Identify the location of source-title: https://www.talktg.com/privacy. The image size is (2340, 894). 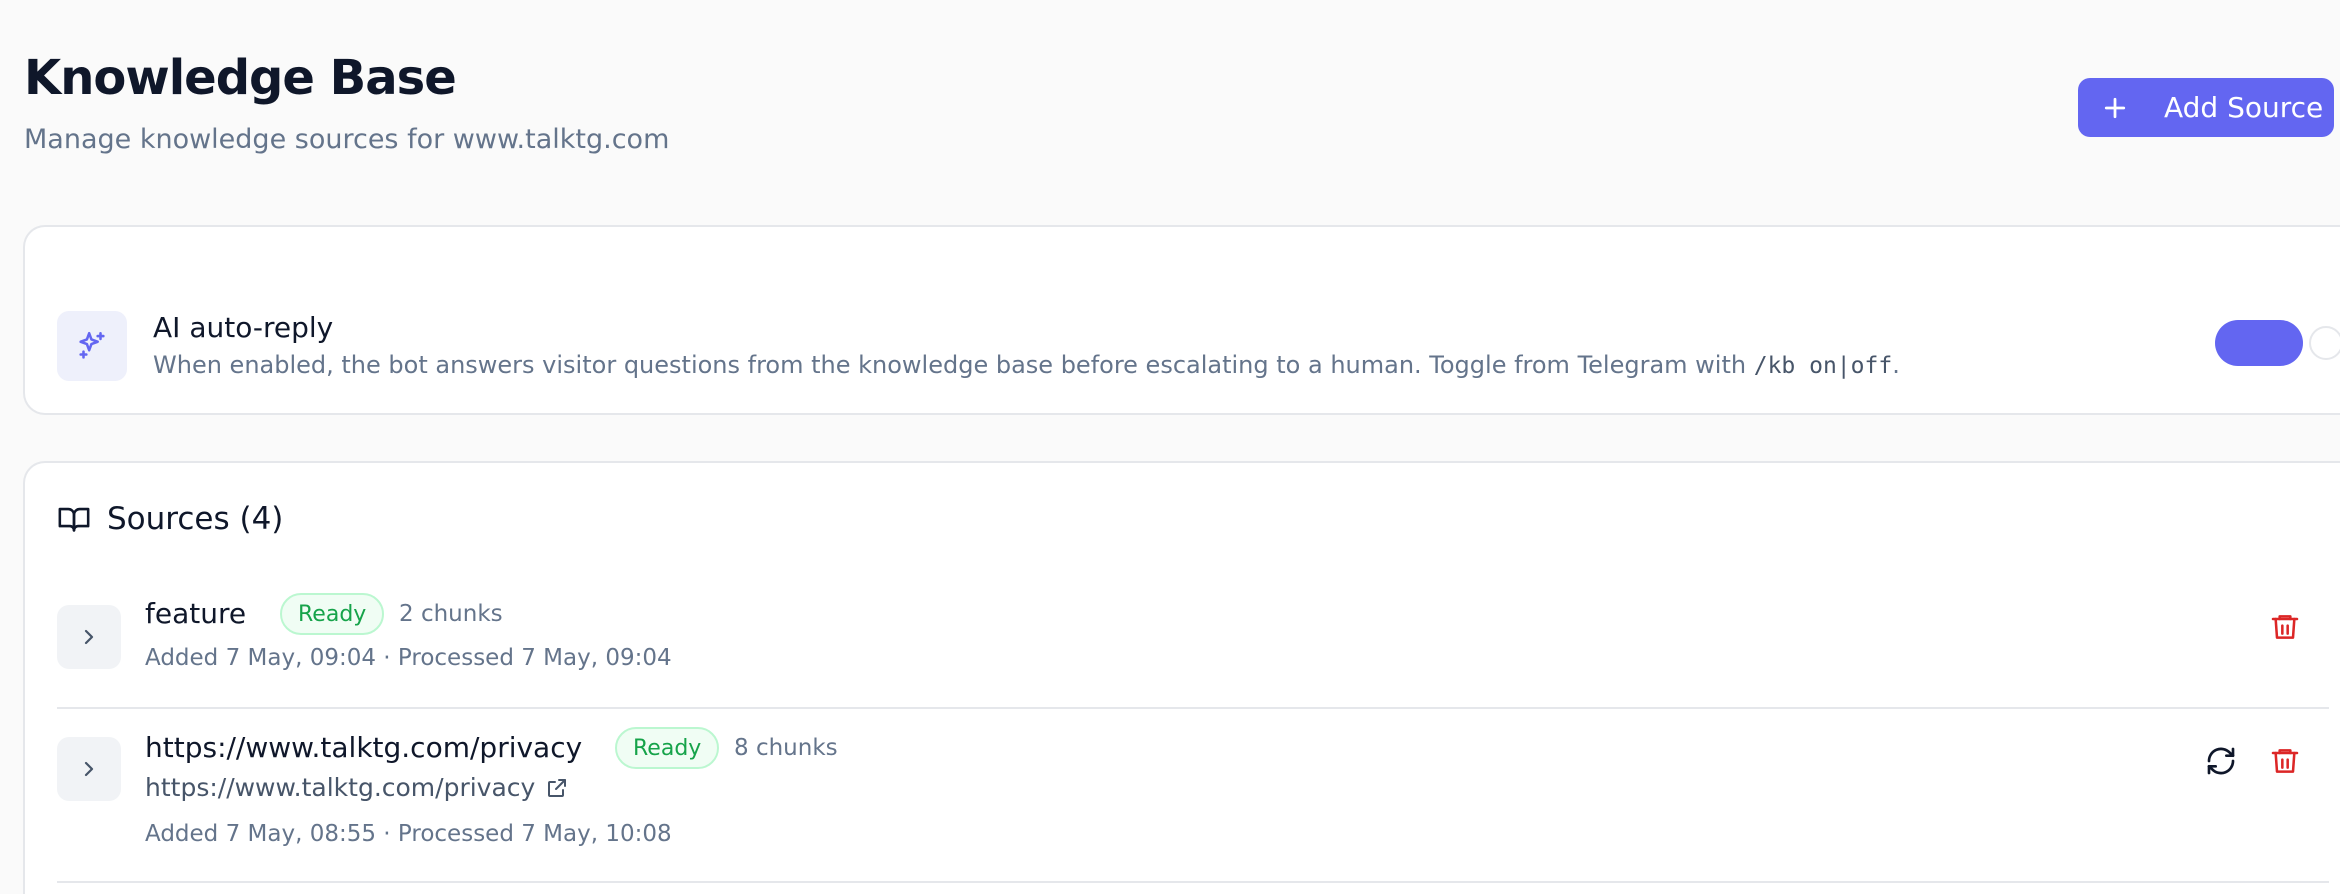
(364, 747).